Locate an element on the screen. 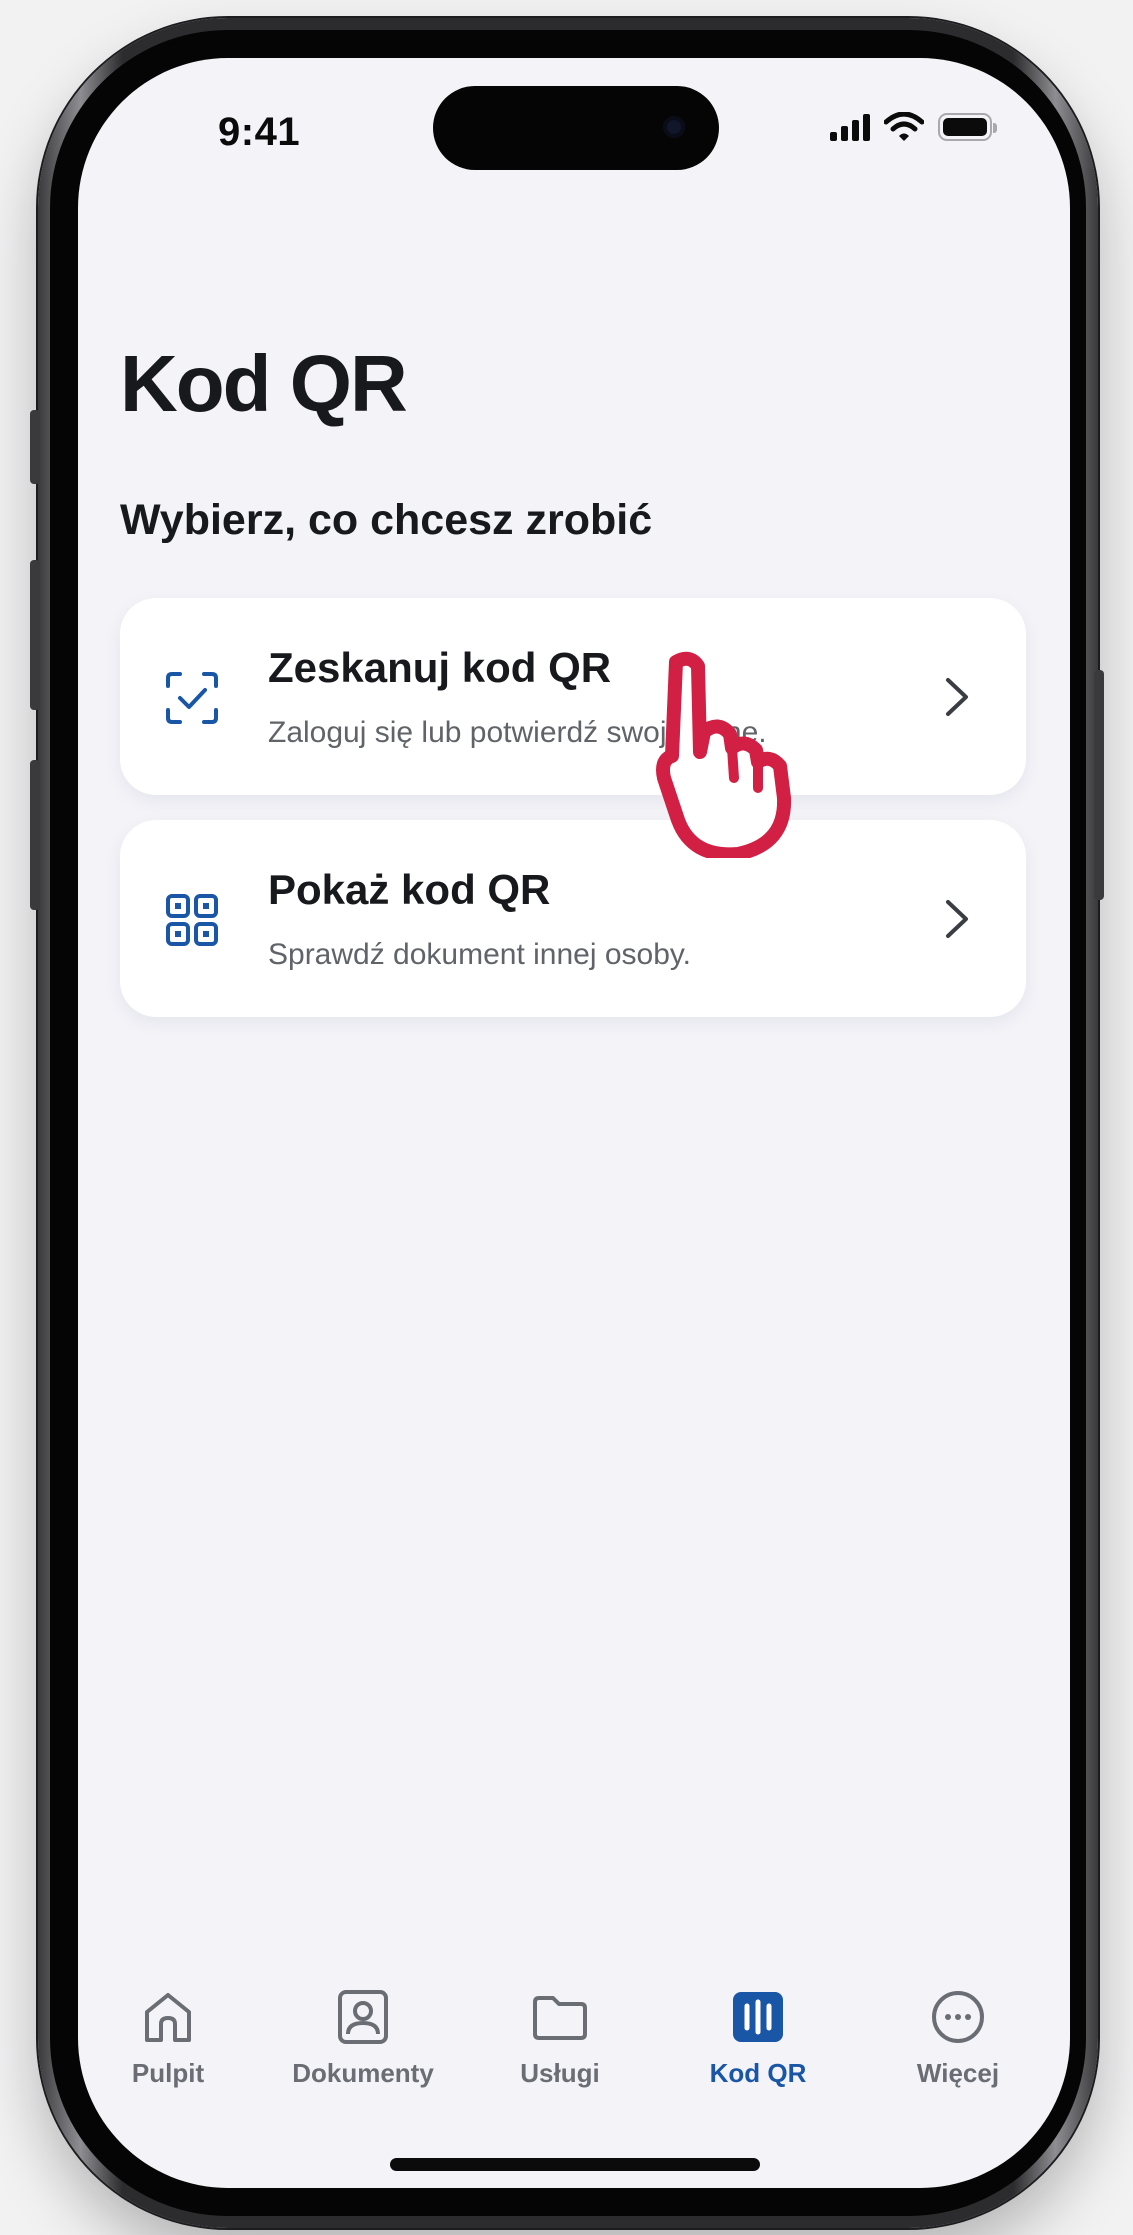 Image resolution: width=1133 pixels, height=2235 pixels. tab-label: Pulpit is located at coordinates (168, 2073).